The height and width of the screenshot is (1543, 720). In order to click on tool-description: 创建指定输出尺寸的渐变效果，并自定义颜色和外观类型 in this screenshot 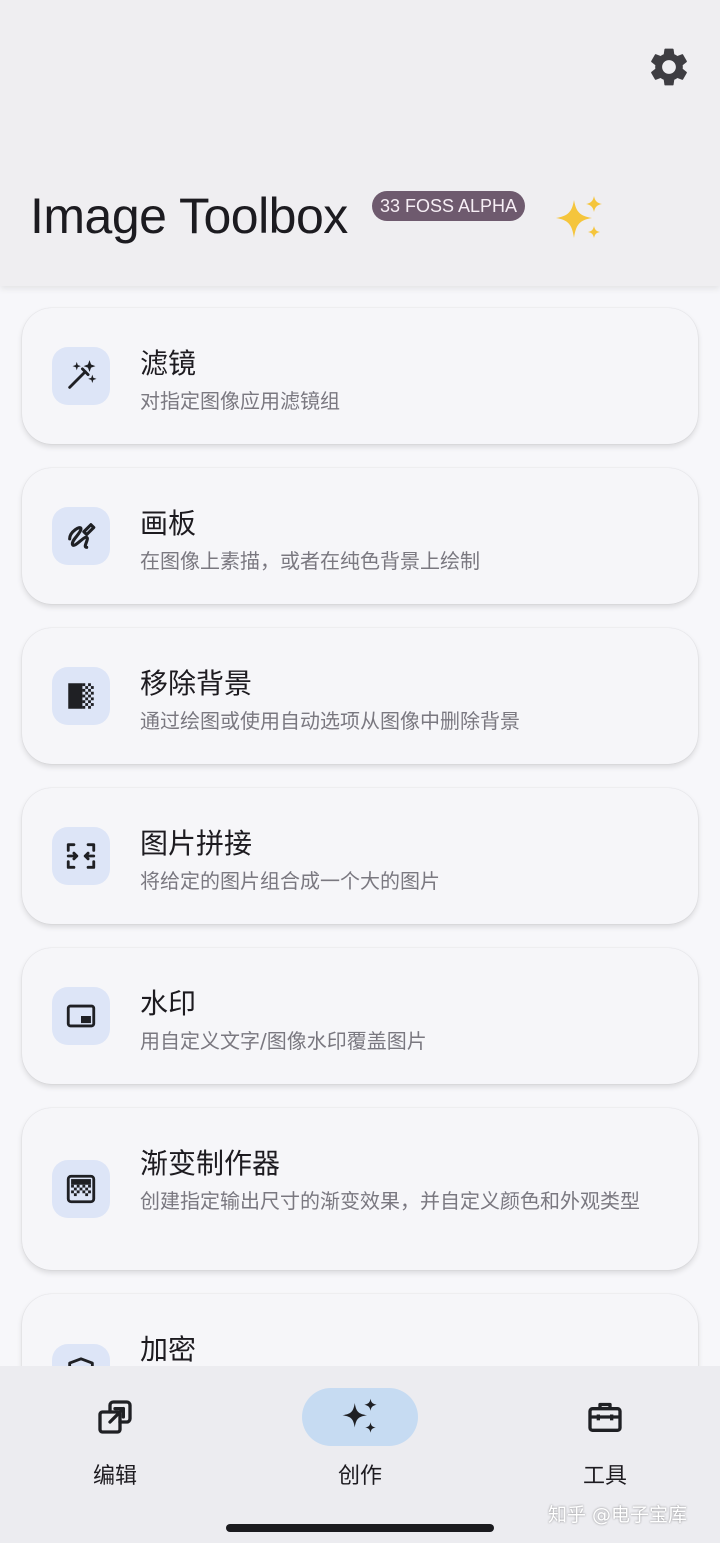, I will do `click(390, 1201)`.